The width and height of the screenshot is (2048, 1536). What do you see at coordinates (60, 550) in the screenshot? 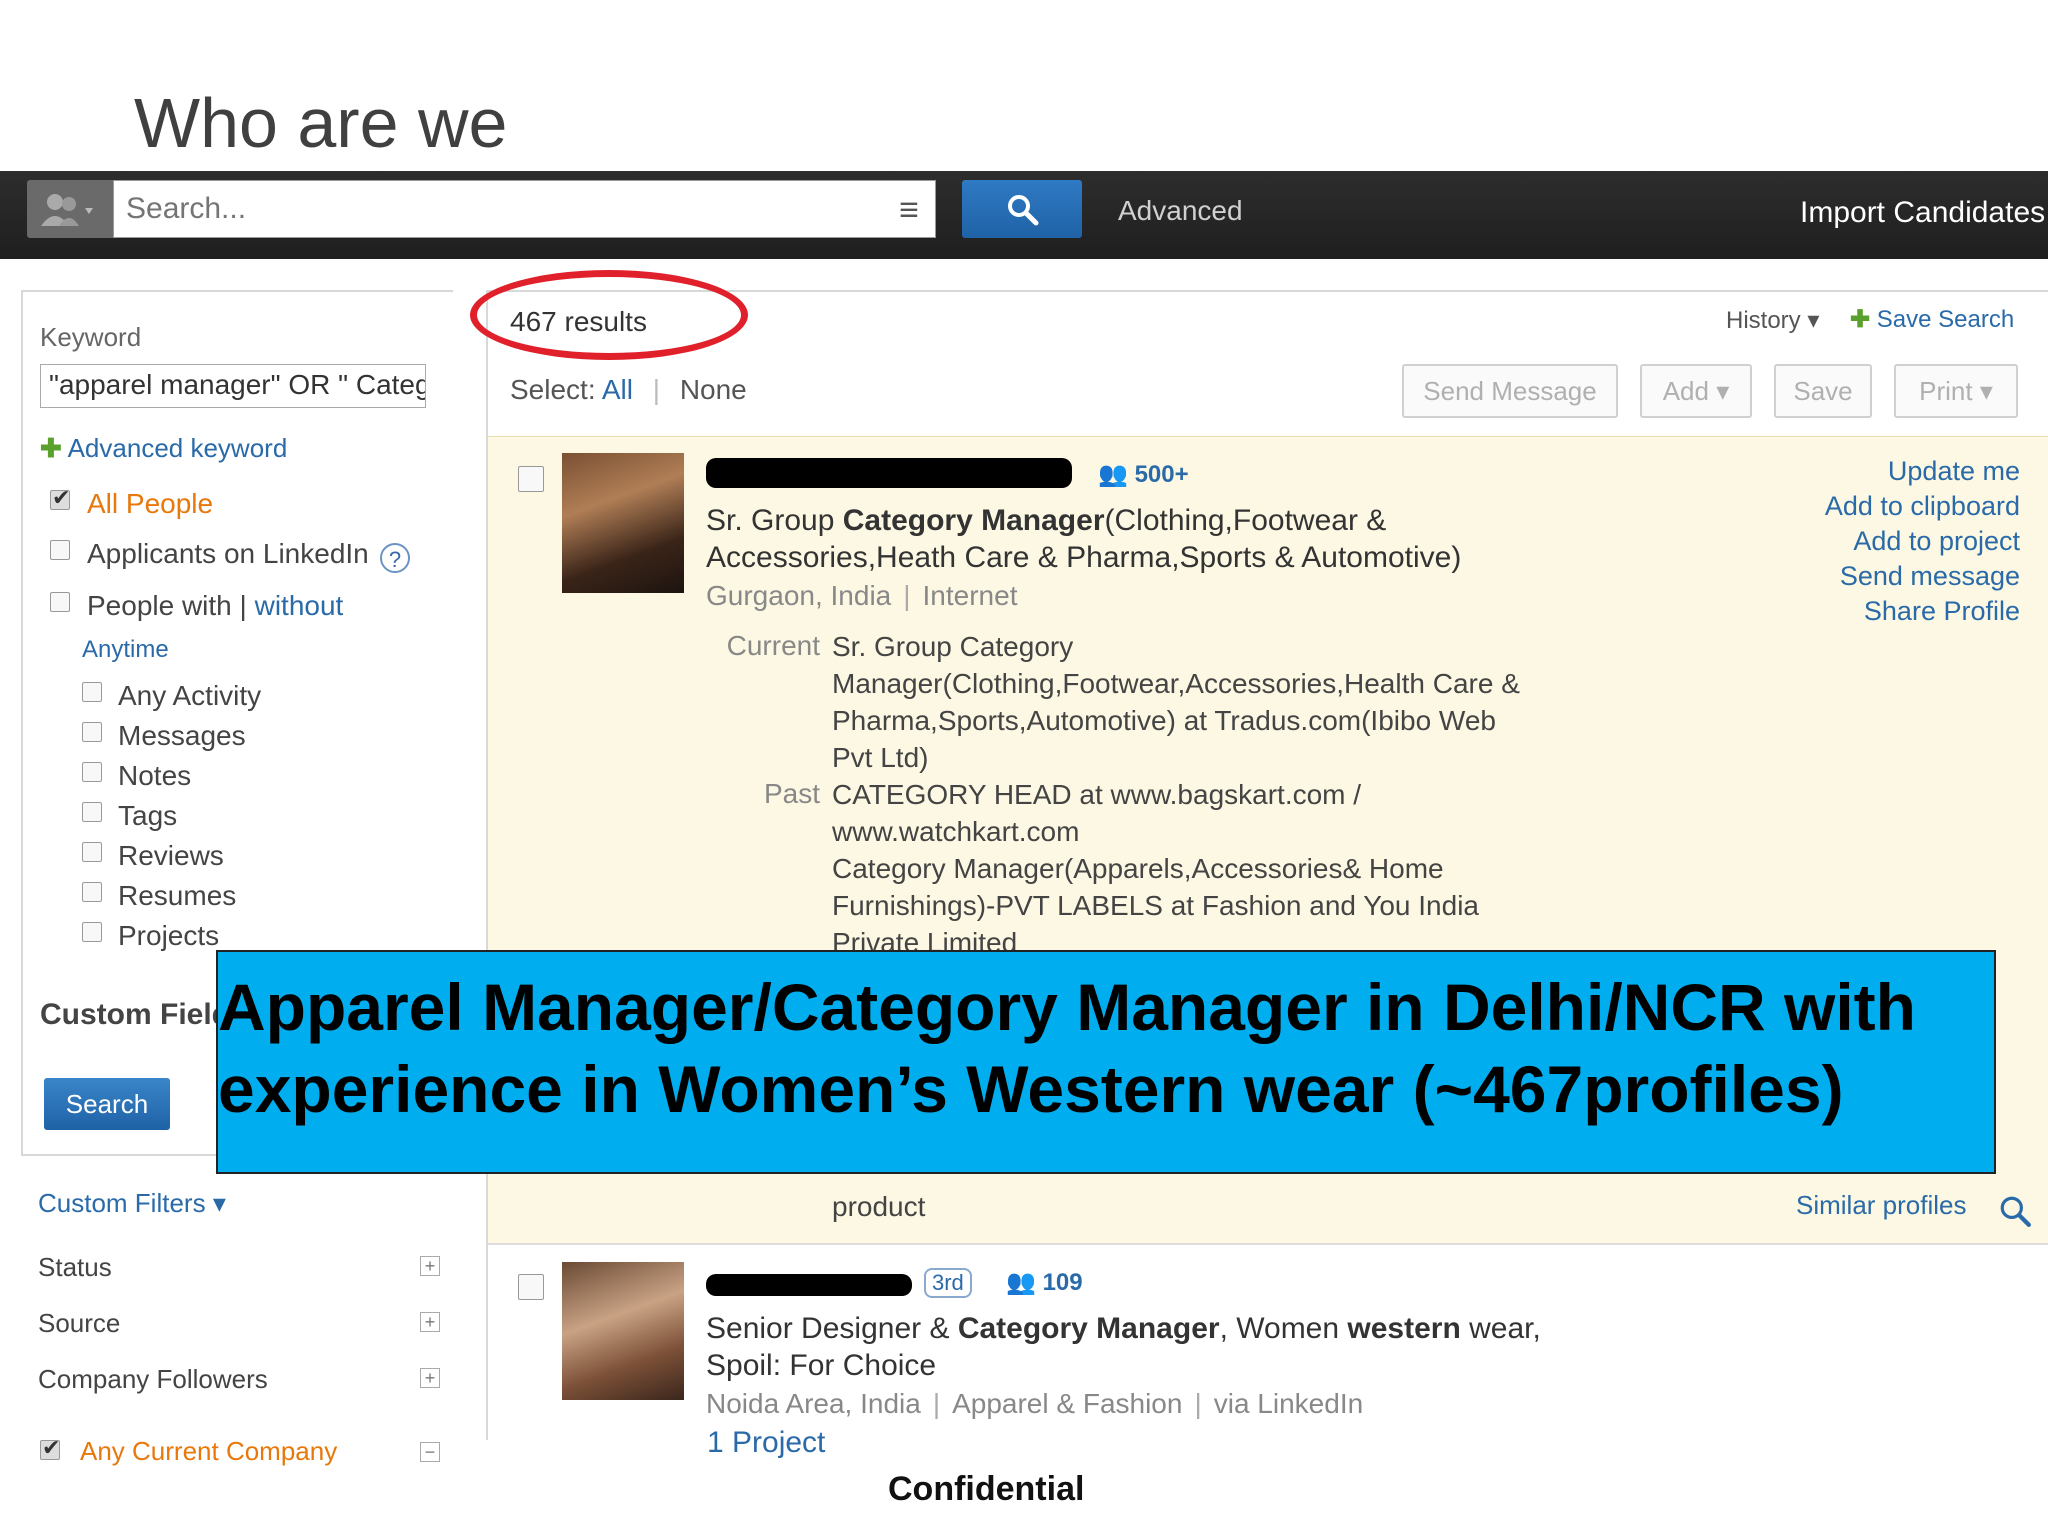
I see `applicants-checkbox` at bounding box center [60, 550].